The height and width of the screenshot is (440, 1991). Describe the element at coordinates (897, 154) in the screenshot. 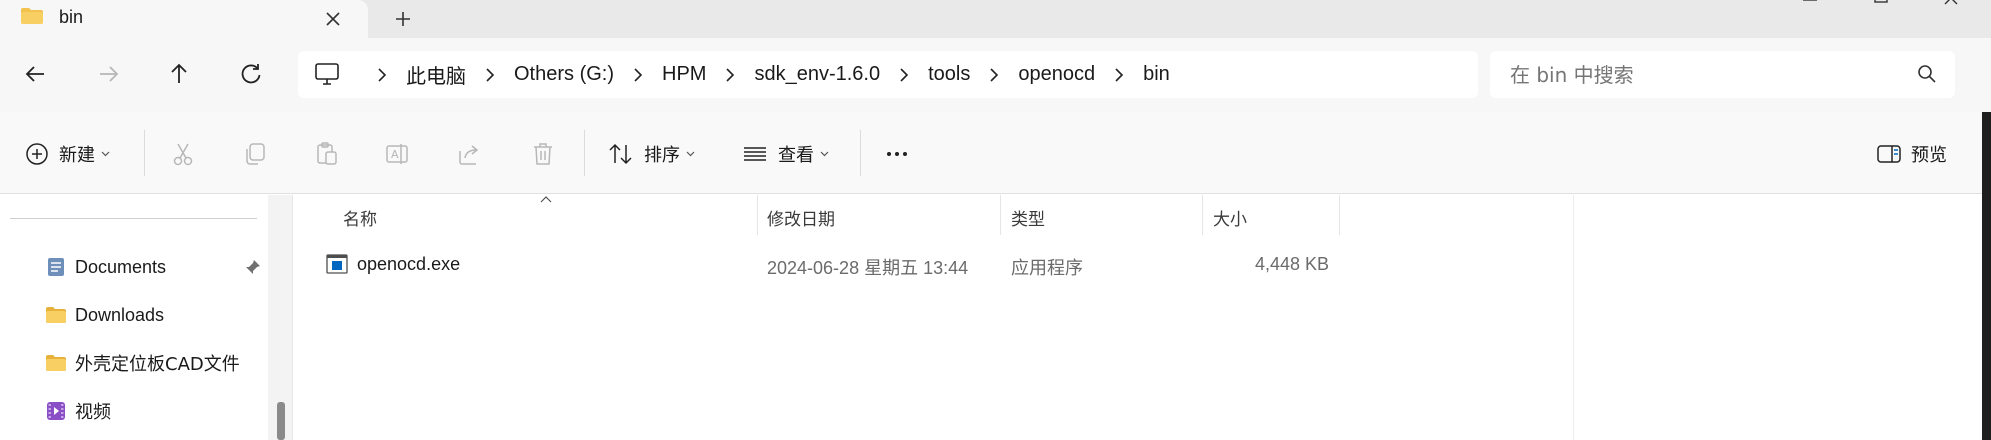

I see `more-options-icon` at that location.